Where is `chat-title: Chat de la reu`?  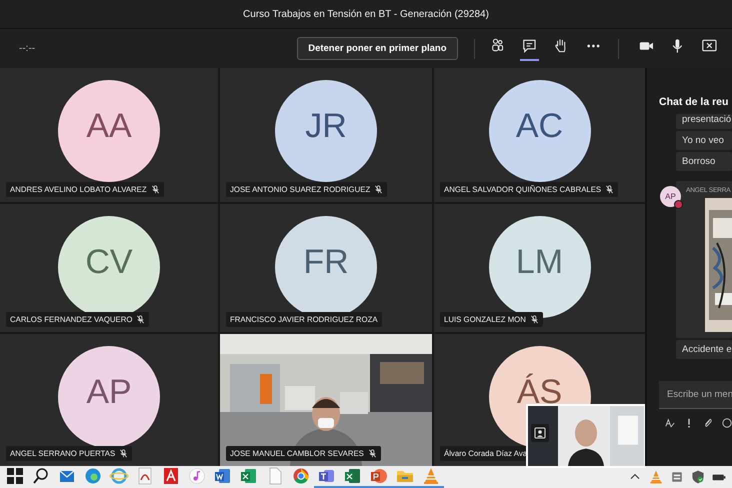 chat-title: Chat de la reu is located at coordinates (694, 102).